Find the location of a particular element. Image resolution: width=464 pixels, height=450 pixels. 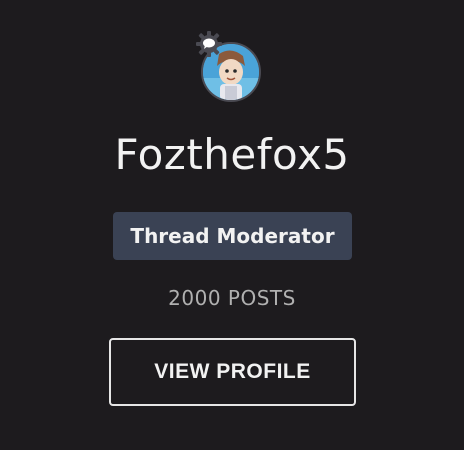

username: Fozthefox5 is located at coordinates (232, 154).